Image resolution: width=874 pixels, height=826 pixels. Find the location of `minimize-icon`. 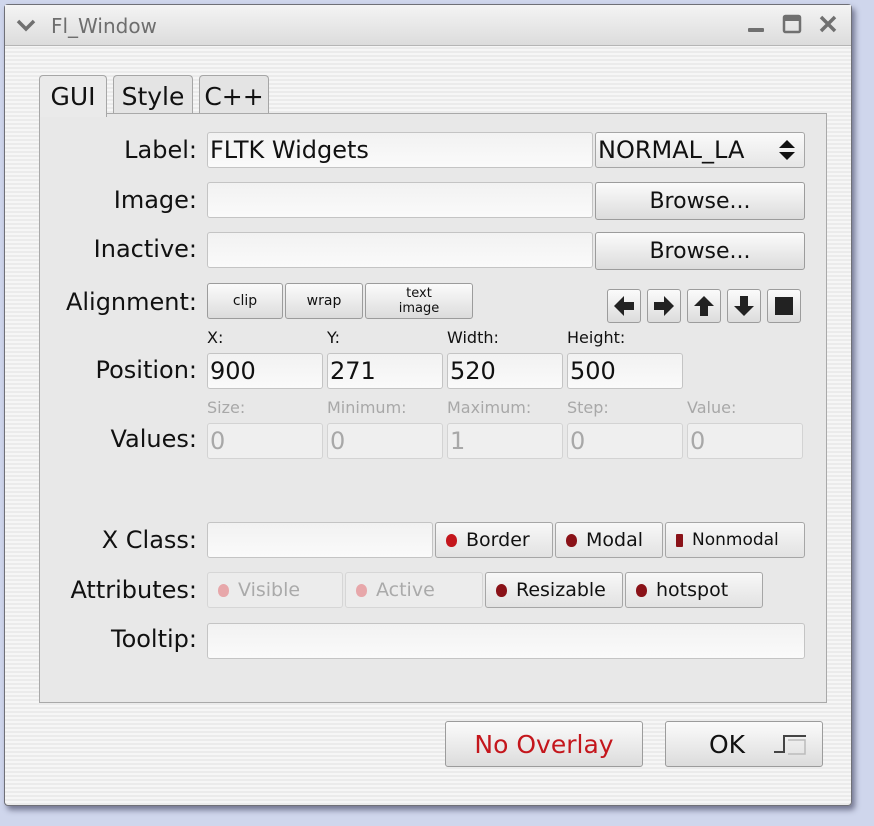

minimize-icon is located at coordinates (756, 24).